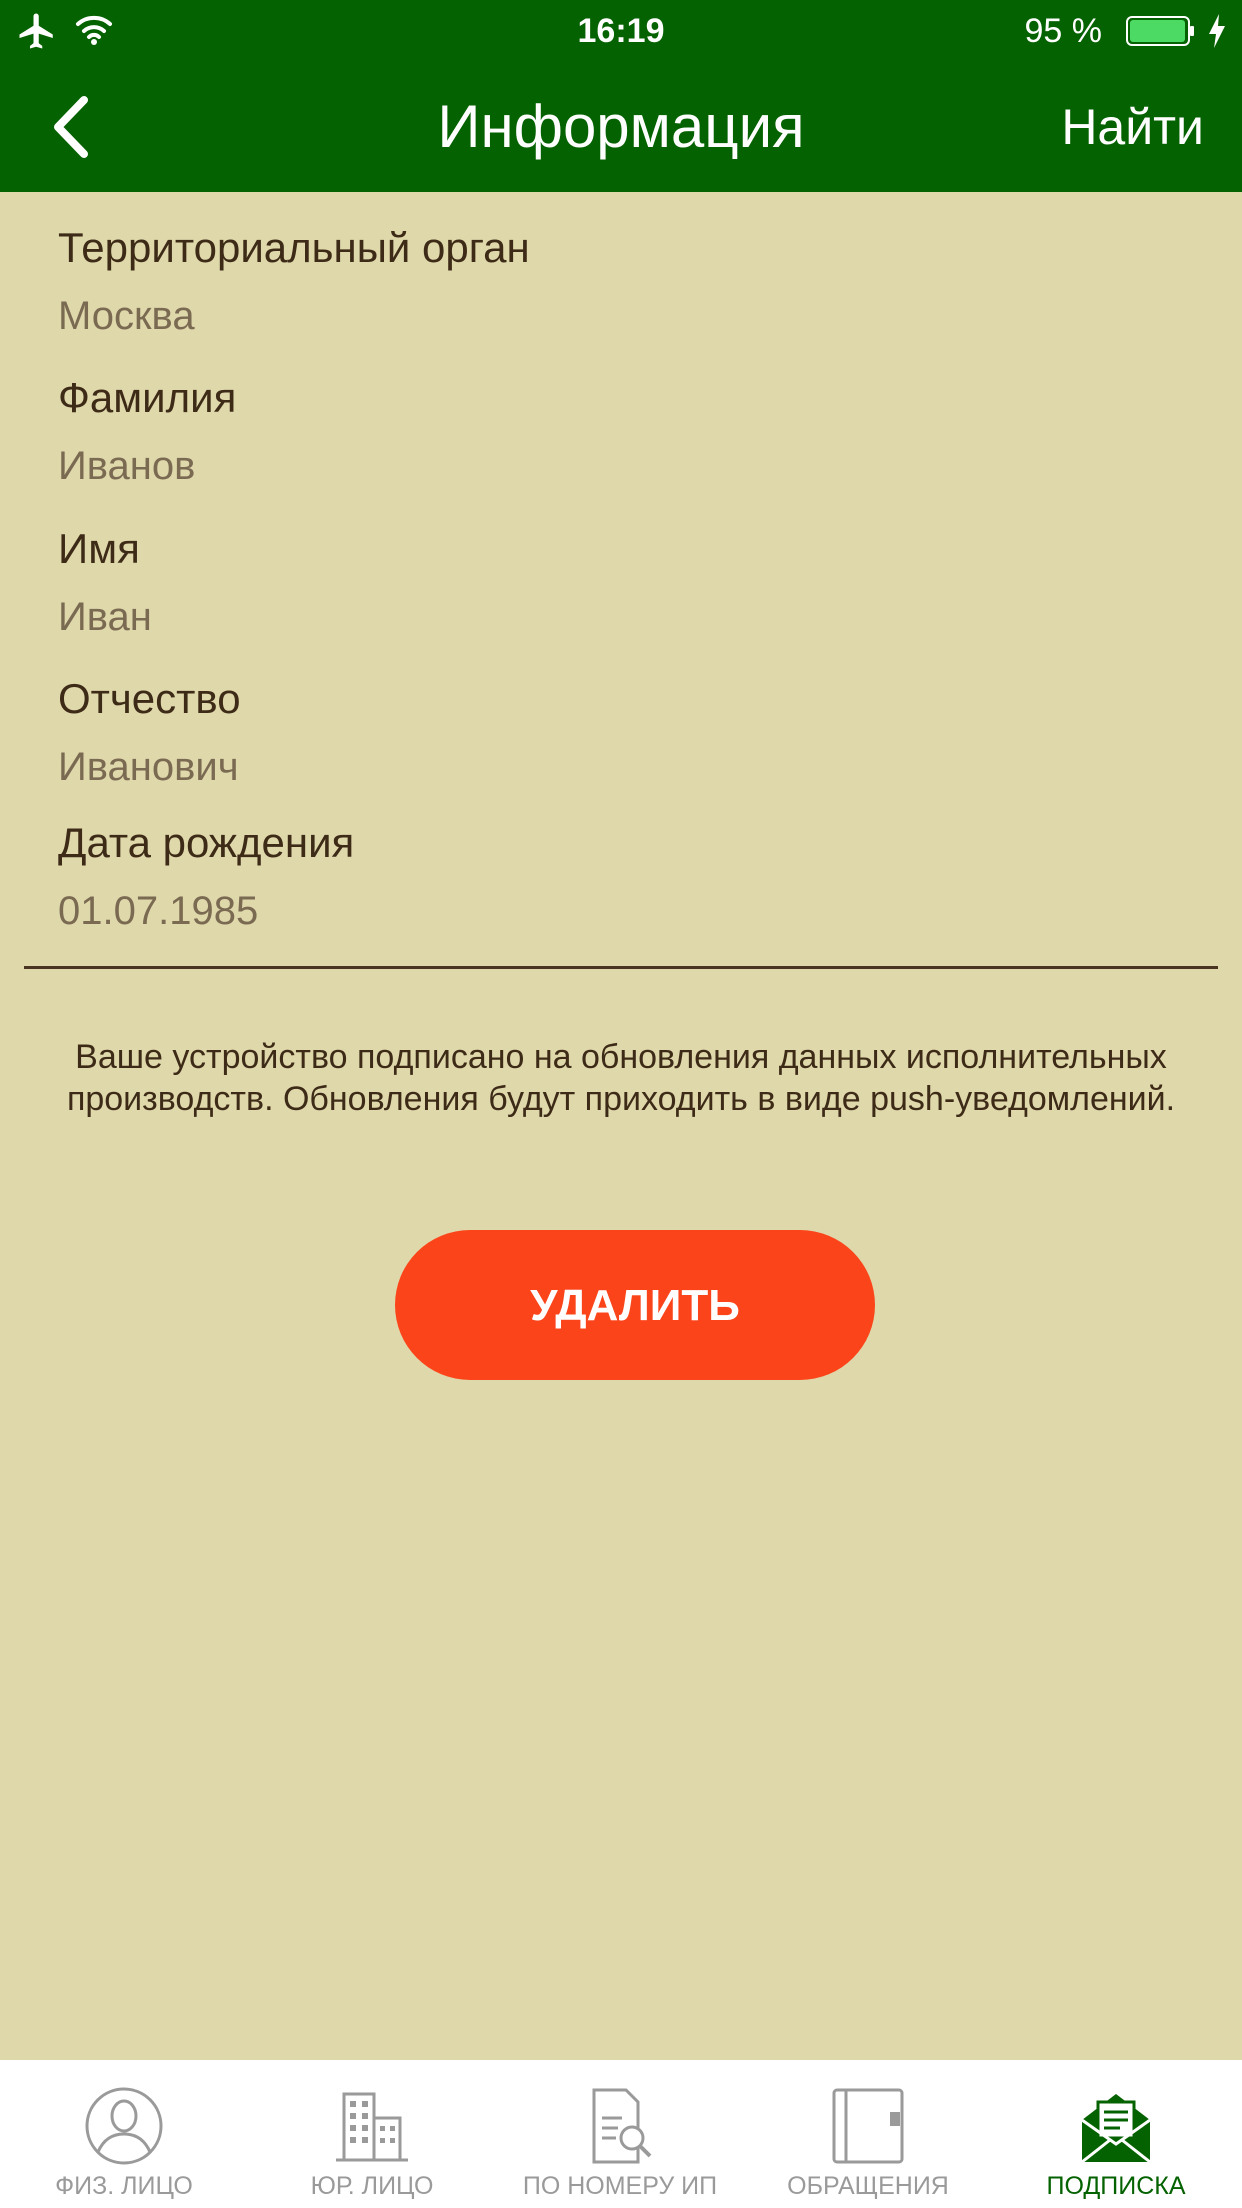 The height and width of the screenshot is (2208, 1242). What do you see at coordinates (206, 842) in the screenshot?
I see `field-label: Дата рождения` at bounding box center [206, 842].